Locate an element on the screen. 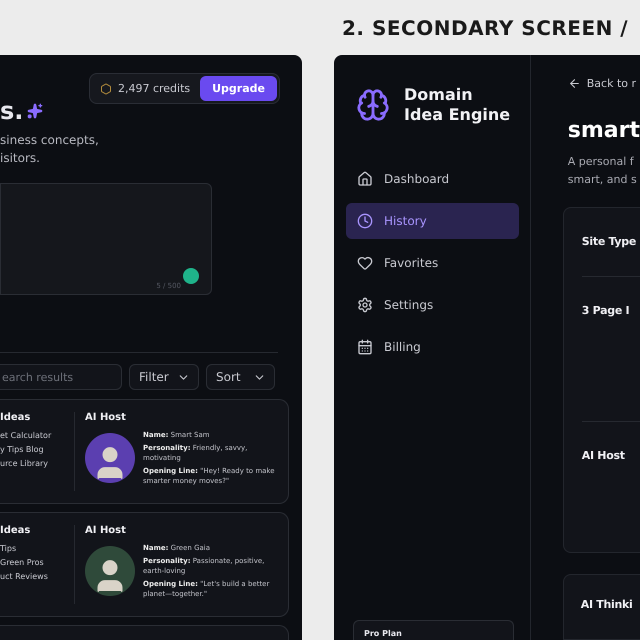 The height and width of the screenshot is (640, 640). app-name: Domain Idea Engine is located at coordinates (457, 105).